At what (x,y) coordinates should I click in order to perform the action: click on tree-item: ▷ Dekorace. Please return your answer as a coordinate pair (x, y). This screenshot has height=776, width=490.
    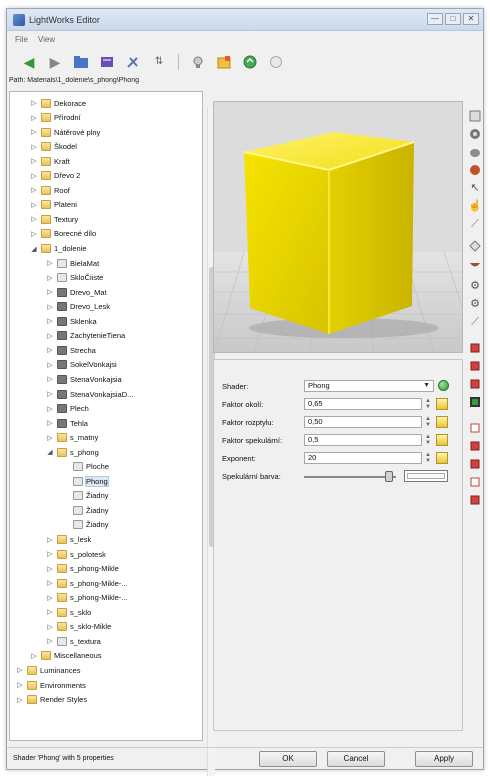
    Looking at the image, I should click on (58, 103).